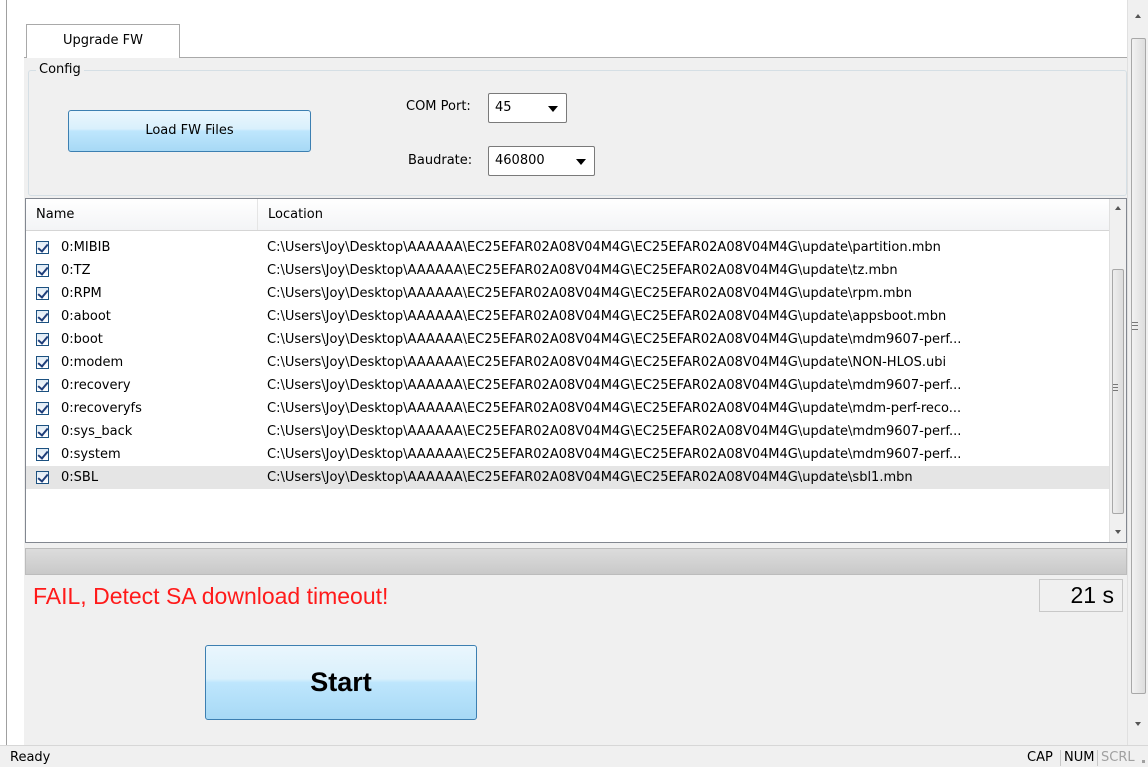 Image resolution: width=1148 pixels, height=767 pixels. Describe the element at coordinates (91, 454) in the screenshot. I see `file-name: 0:system` at that location.